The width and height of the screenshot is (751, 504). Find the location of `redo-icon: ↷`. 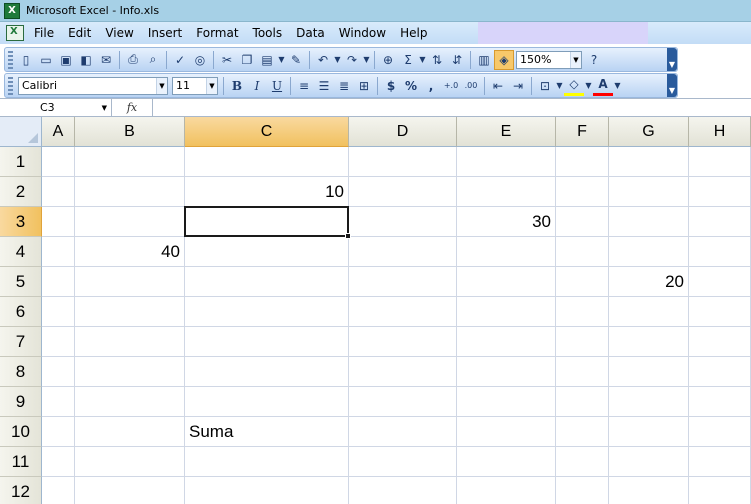

redo-icon: ↷ is located at coordinates (352, 60).